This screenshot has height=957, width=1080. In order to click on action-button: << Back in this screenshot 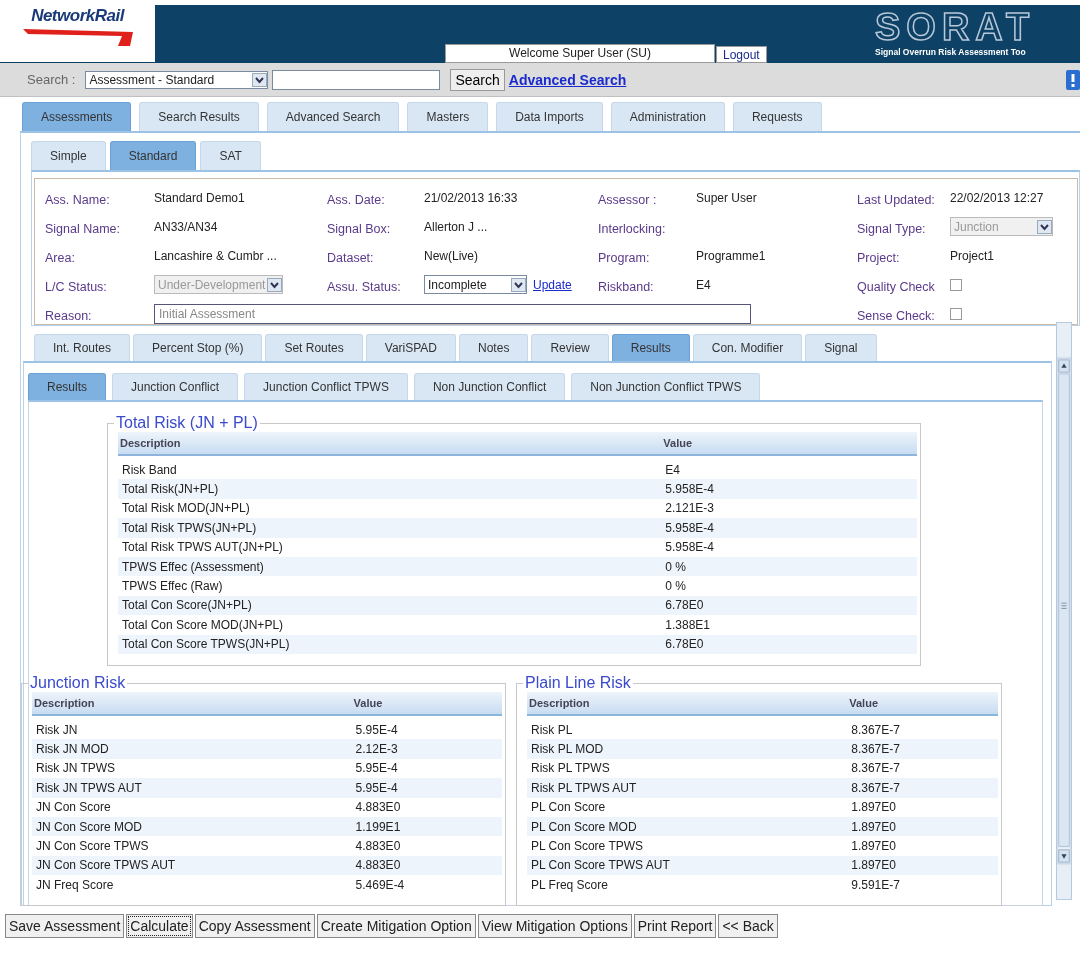, I will do `click(748, 926)`.